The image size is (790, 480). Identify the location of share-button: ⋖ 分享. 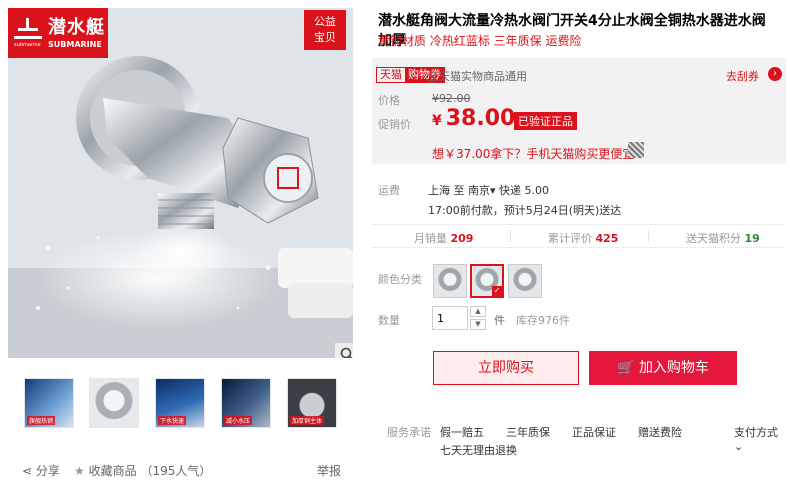
(41, 470).